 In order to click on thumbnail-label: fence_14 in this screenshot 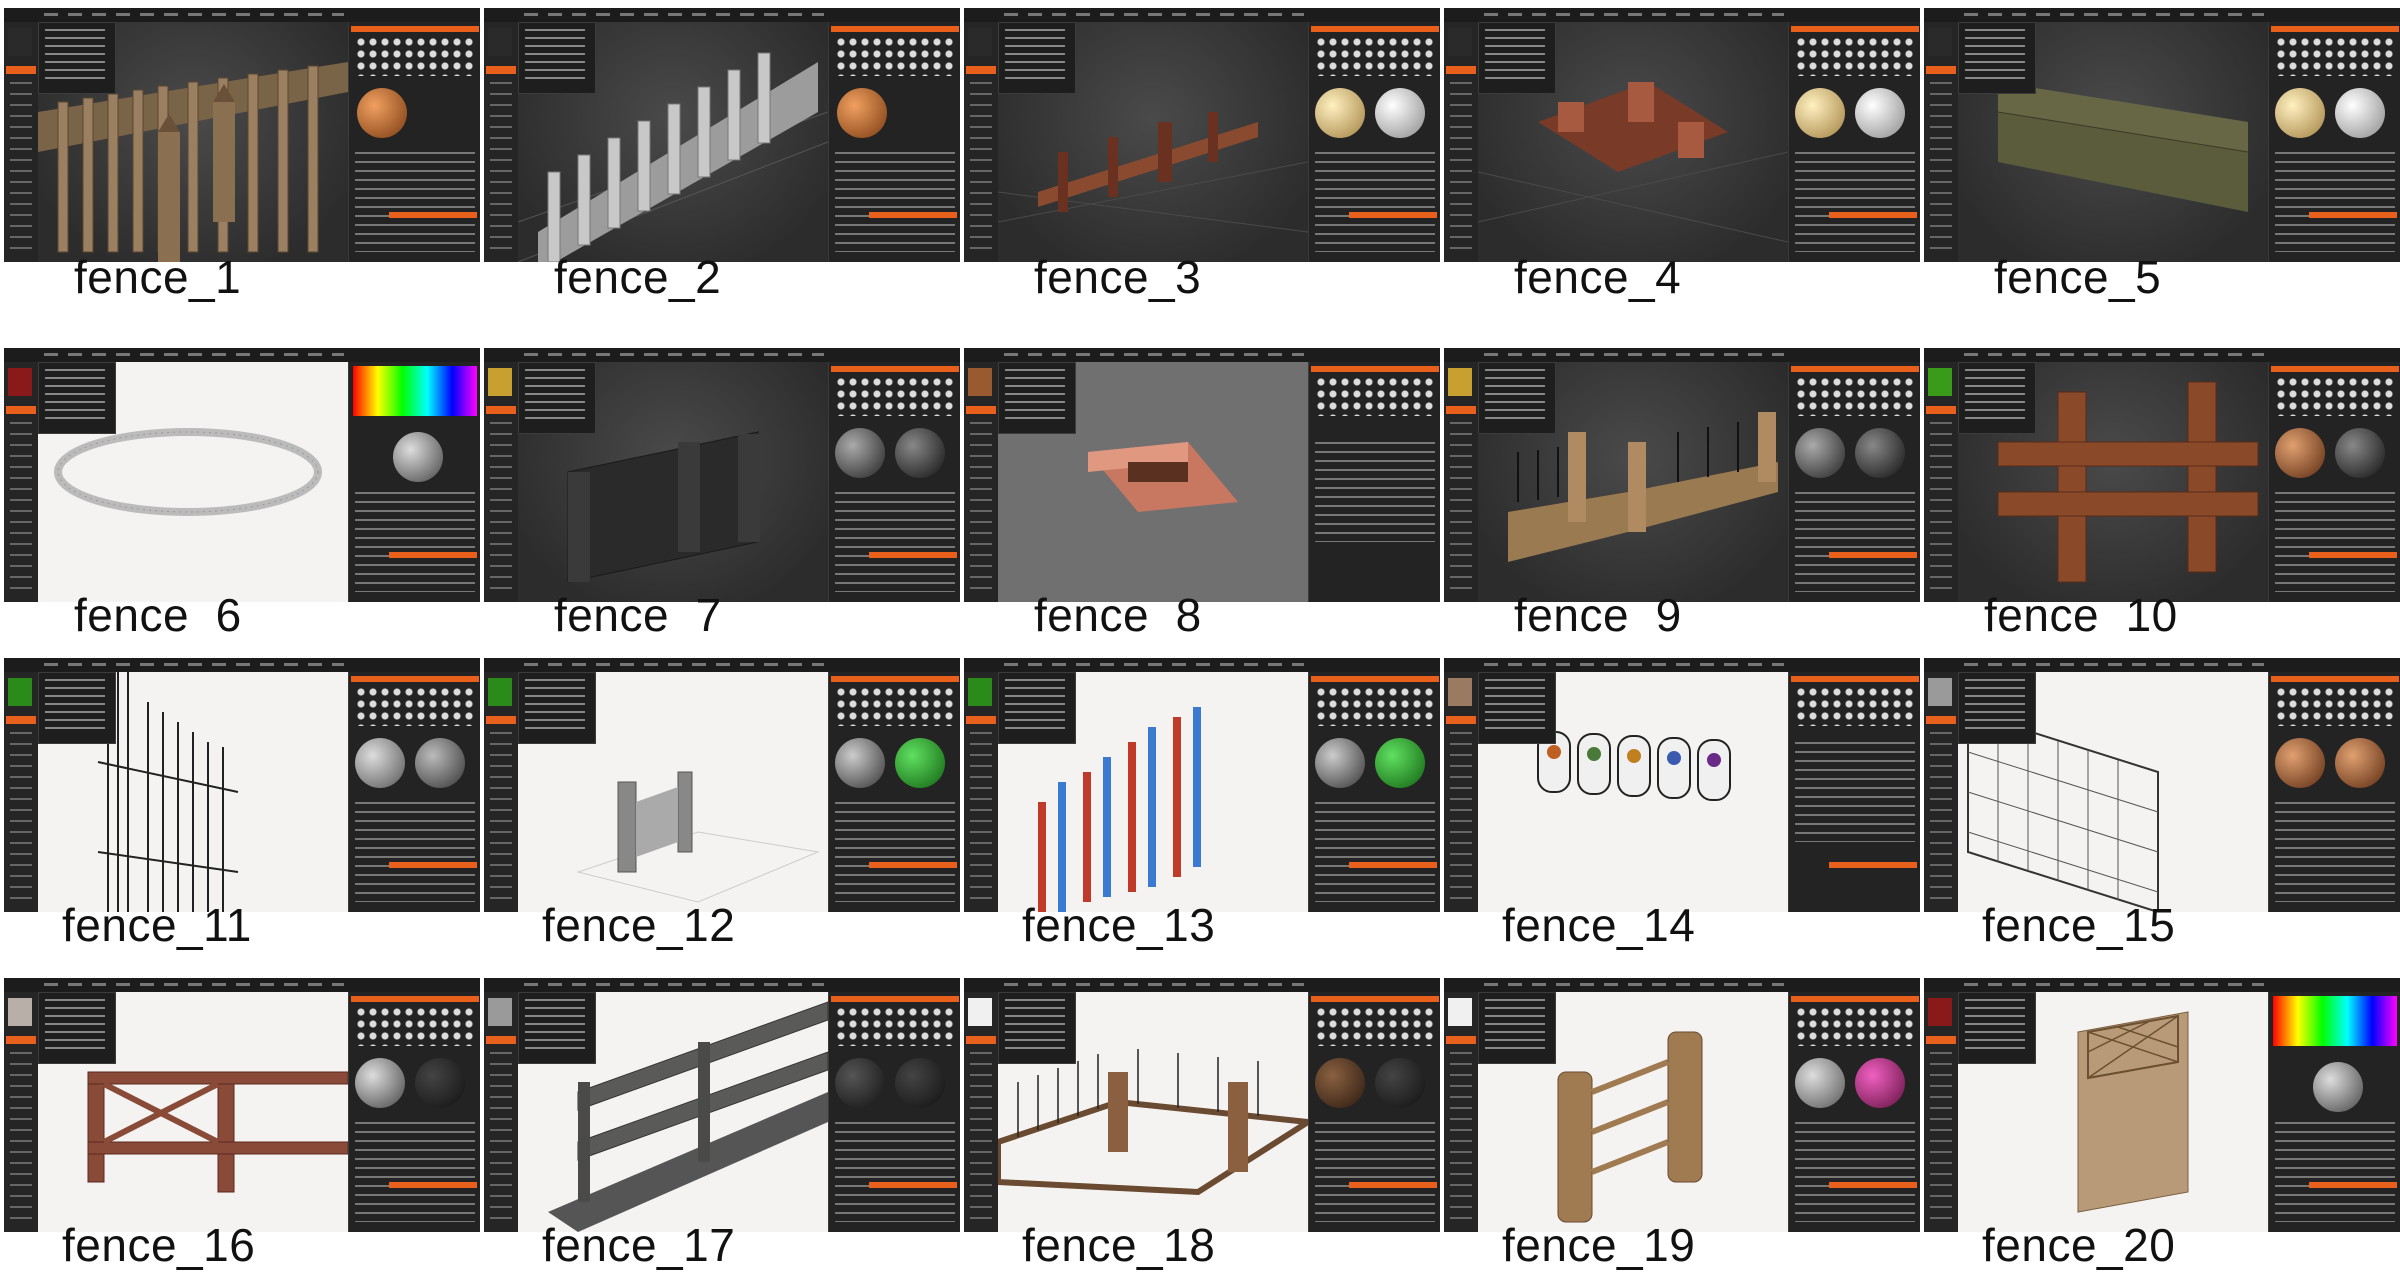, I will do `click(1599, 925)`.